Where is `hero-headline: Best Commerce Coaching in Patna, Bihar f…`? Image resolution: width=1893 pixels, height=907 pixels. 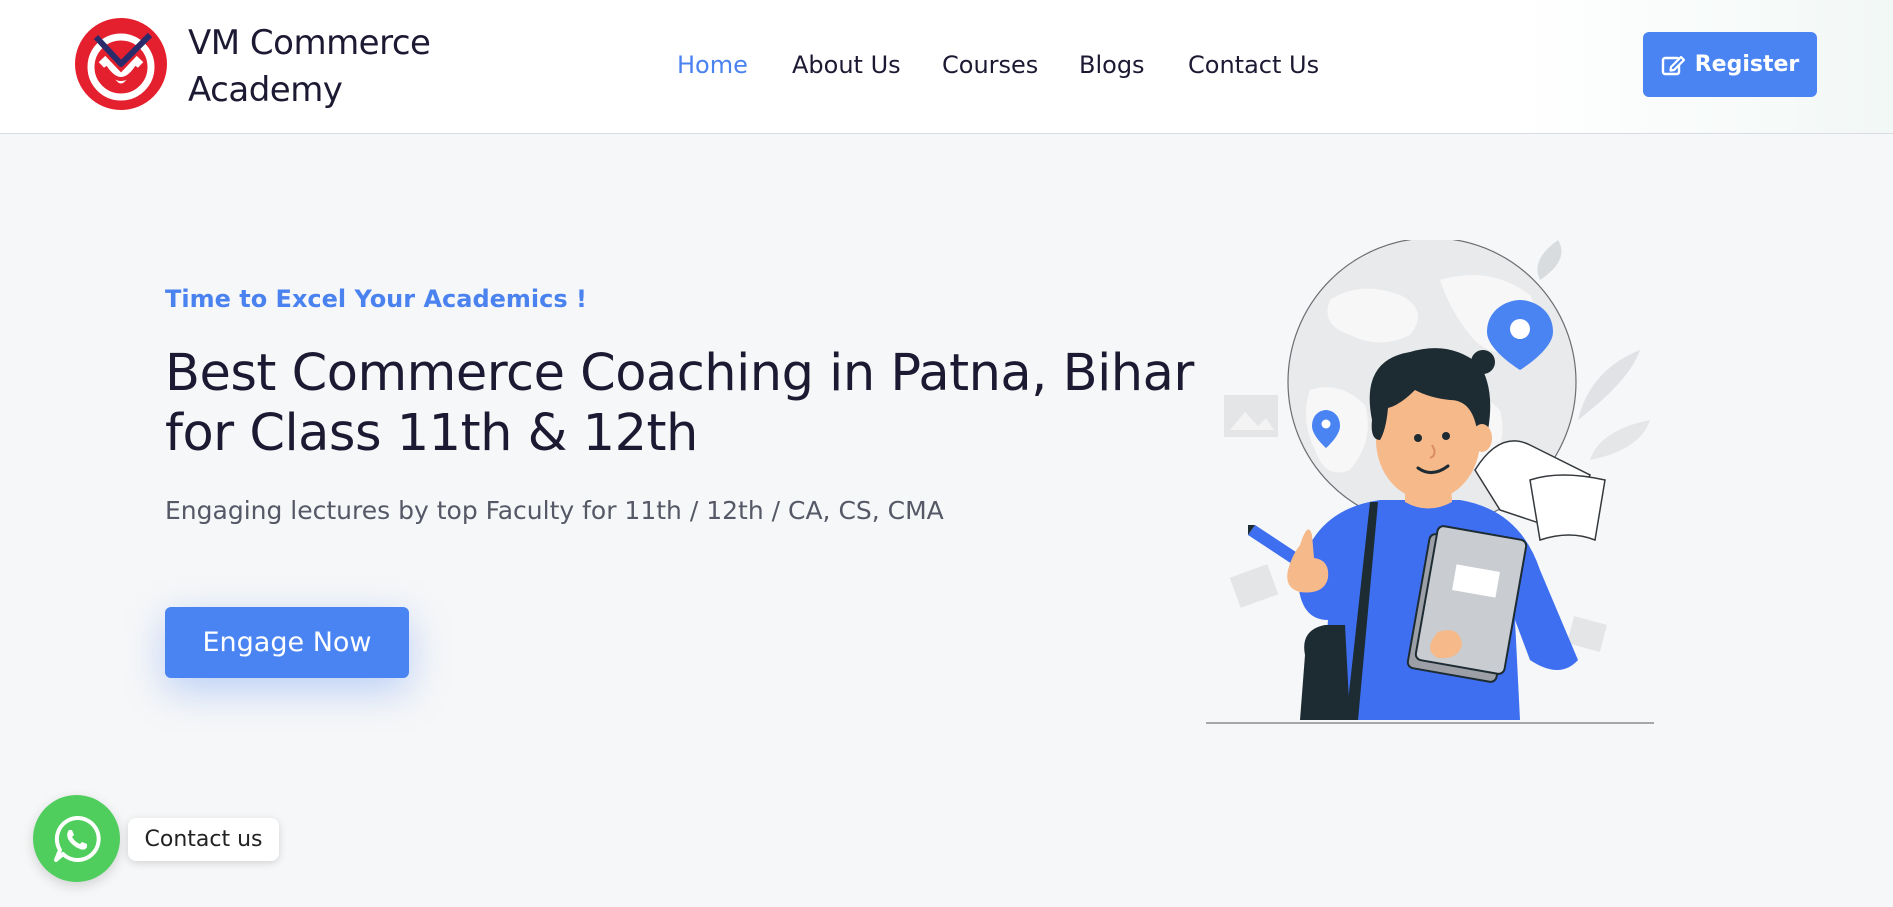
hero-headline: Best Commerce Coaching in Patna, Bihar f… is located at coordinates (679, 404).